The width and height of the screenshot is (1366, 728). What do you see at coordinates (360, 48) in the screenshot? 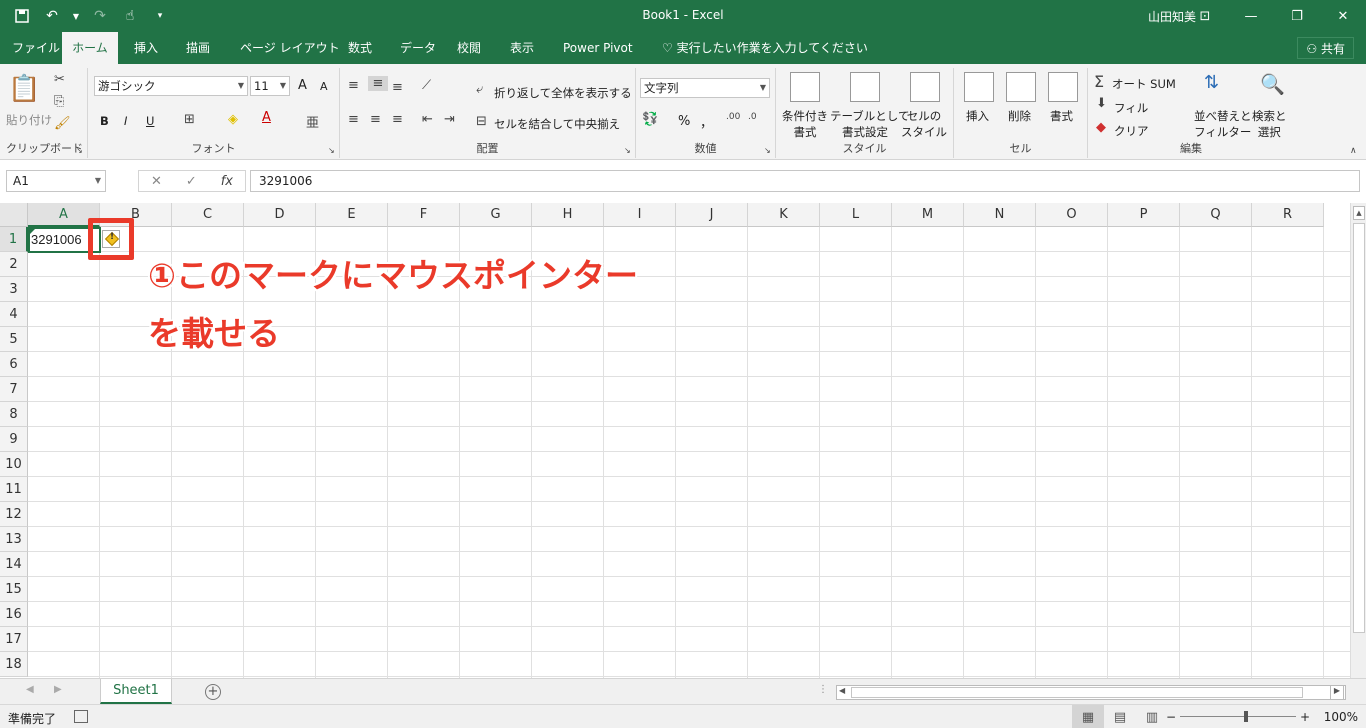
I see `tab-formulas: 数式` at bounding box center [360, 48].